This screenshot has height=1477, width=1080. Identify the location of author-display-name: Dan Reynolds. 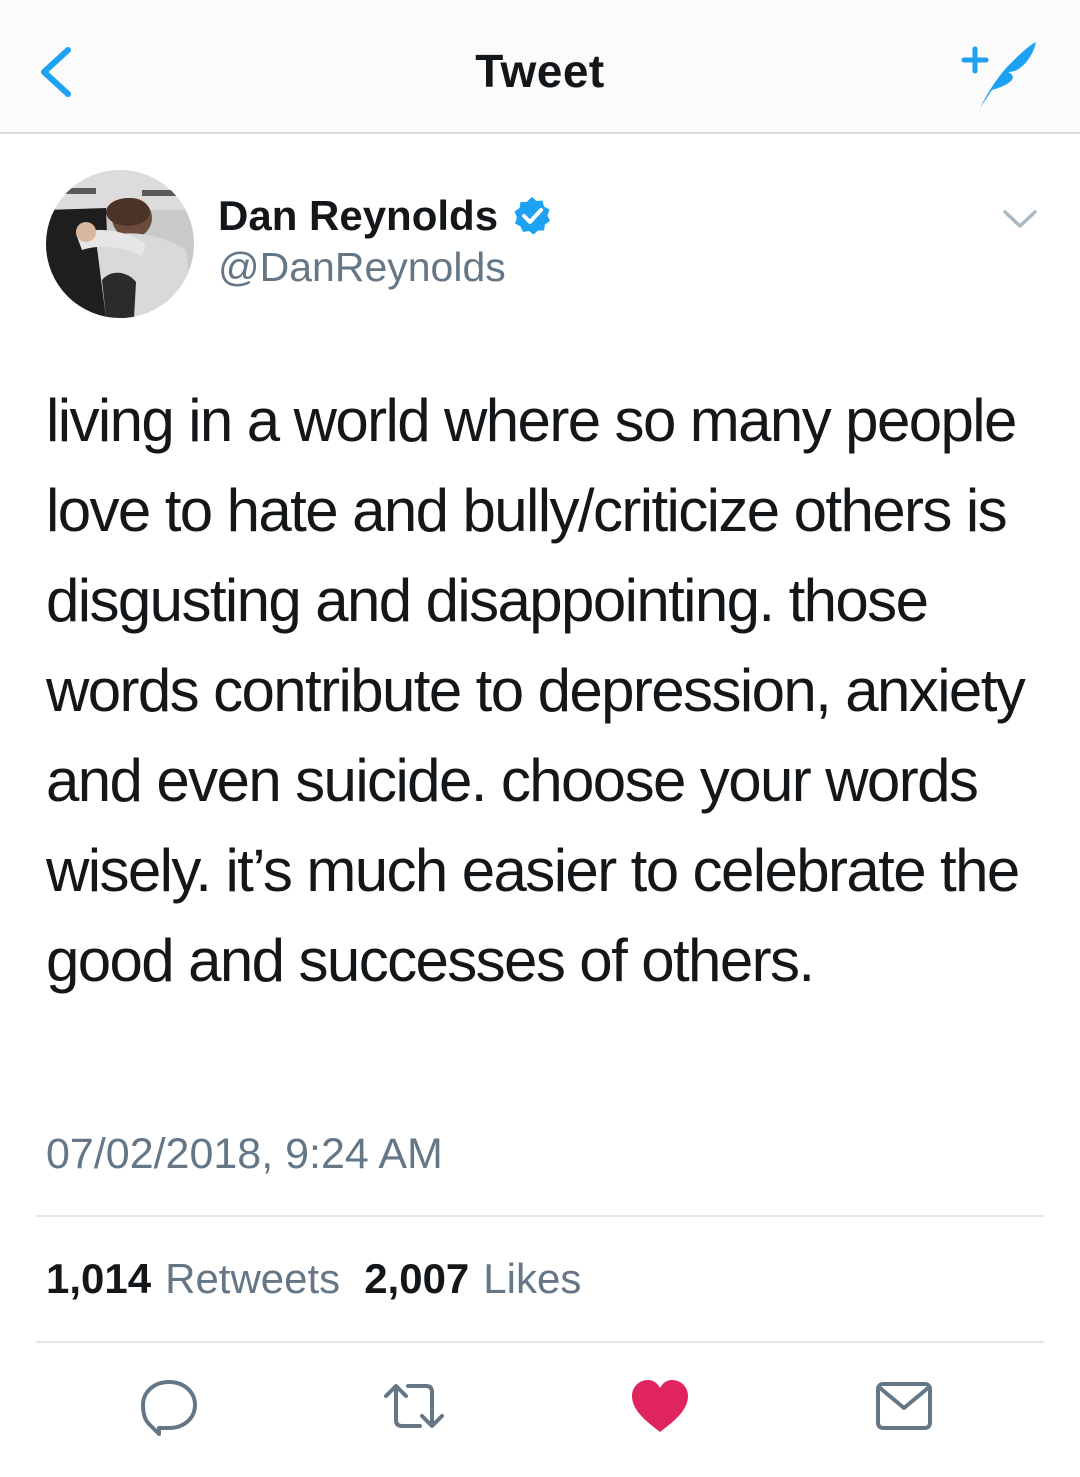
(358, 216).